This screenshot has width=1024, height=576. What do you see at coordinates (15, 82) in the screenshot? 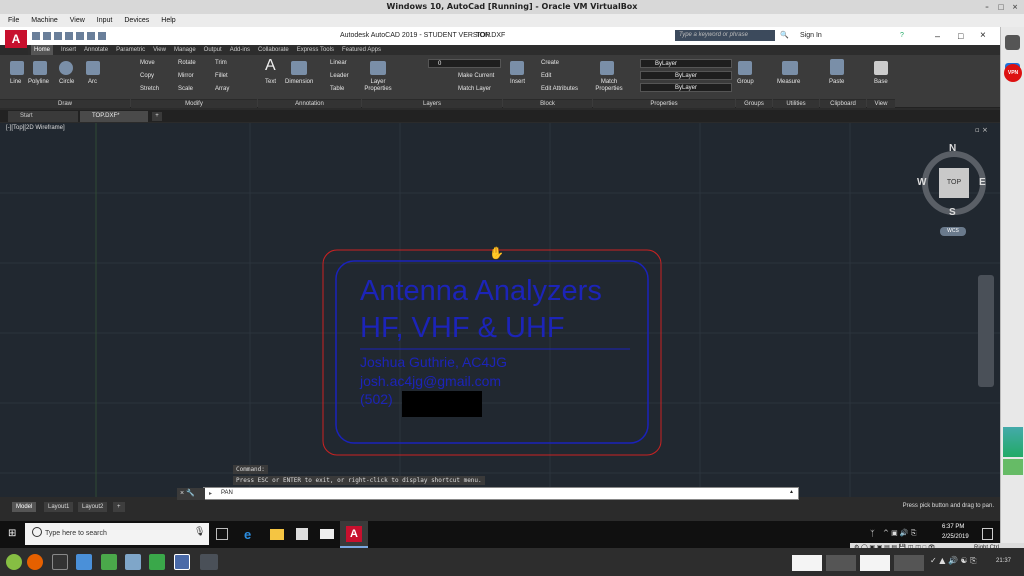
I see `line-button: Line` at bounding box center [15, 82].